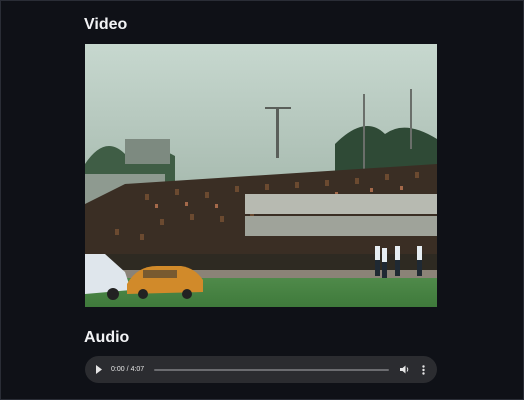 The image size is (524, 400). What do you see at coordinates (106, 24) in the screenshot?
I see `video-section-title: Video` at bounding box center [106, 24].